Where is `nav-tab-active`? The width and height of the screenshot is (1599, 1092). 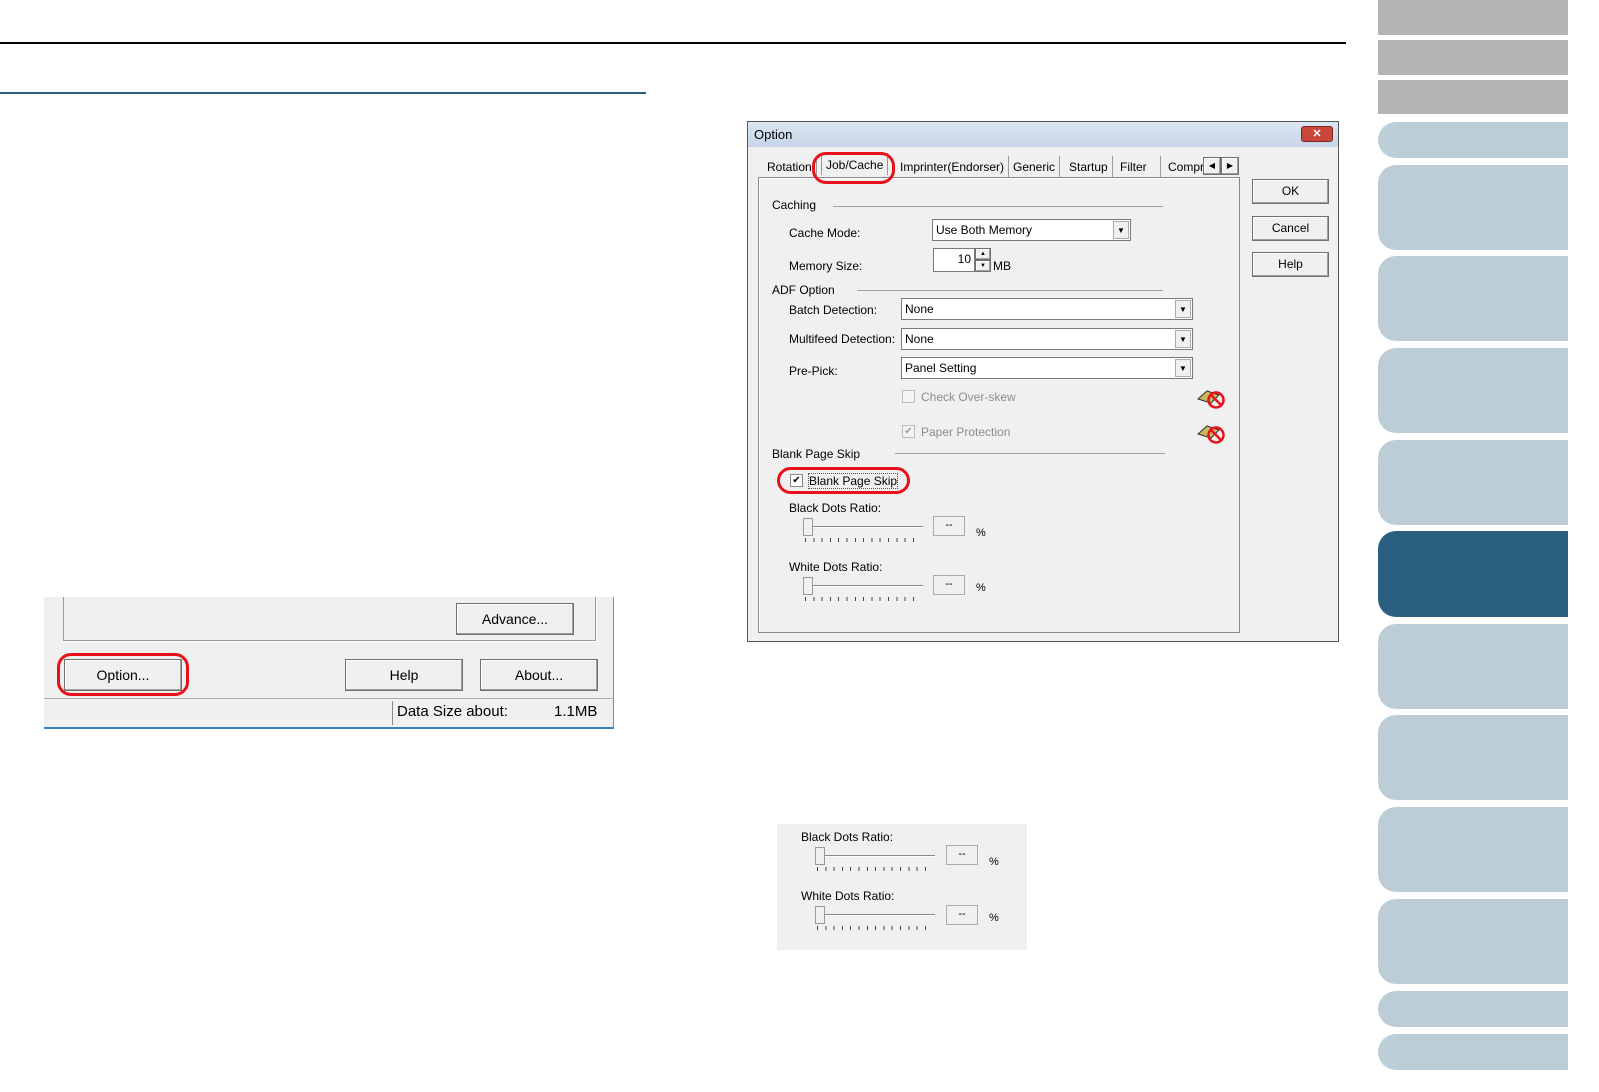
nav-tab-active is located at coordinates (1473, 574).